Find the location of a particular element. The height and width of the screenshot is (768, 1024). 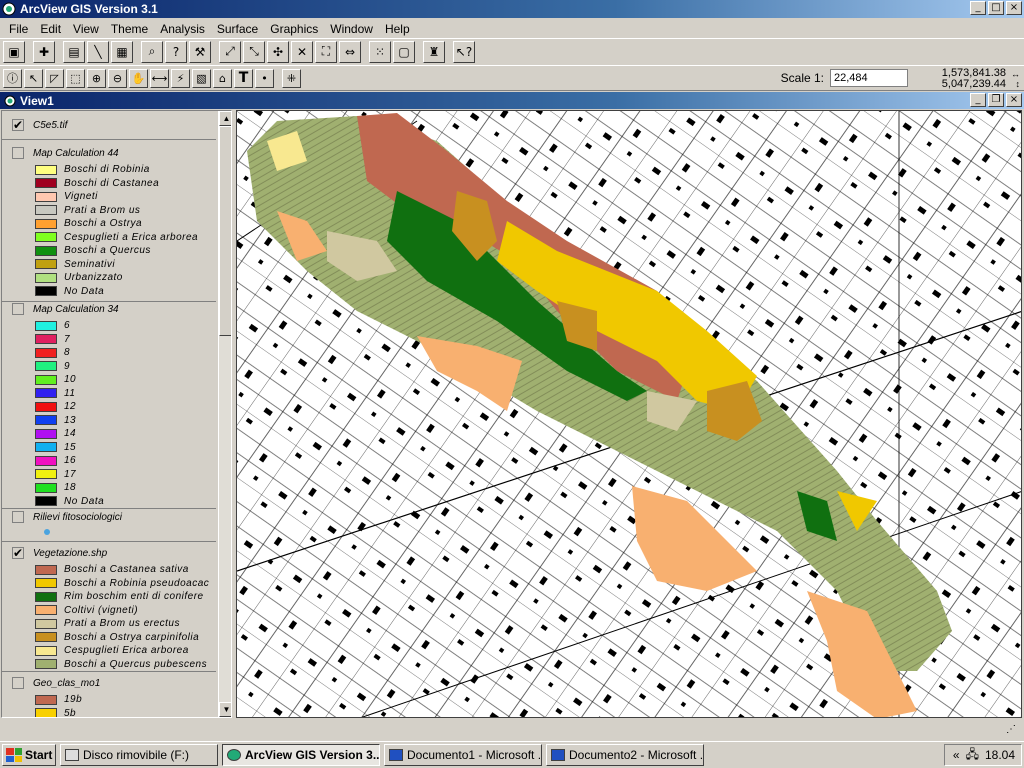

legend-item: Boschi a Ostrya carpinifolia is located at coordinates (105, 638).